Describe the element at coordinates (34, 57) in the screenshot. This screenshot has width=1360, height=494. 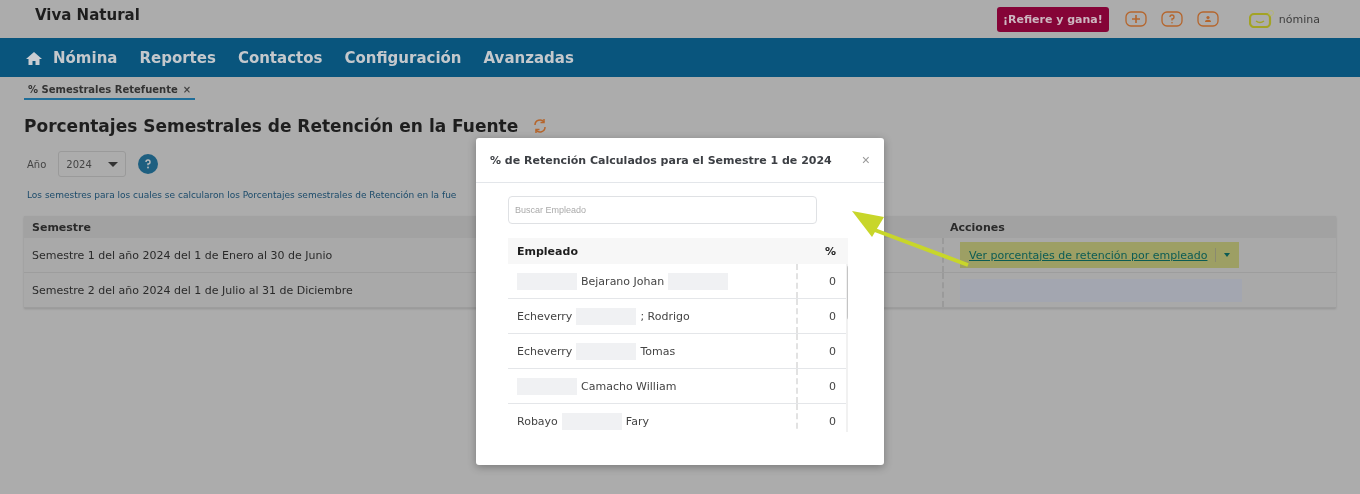
I see `home-icon` at that location.